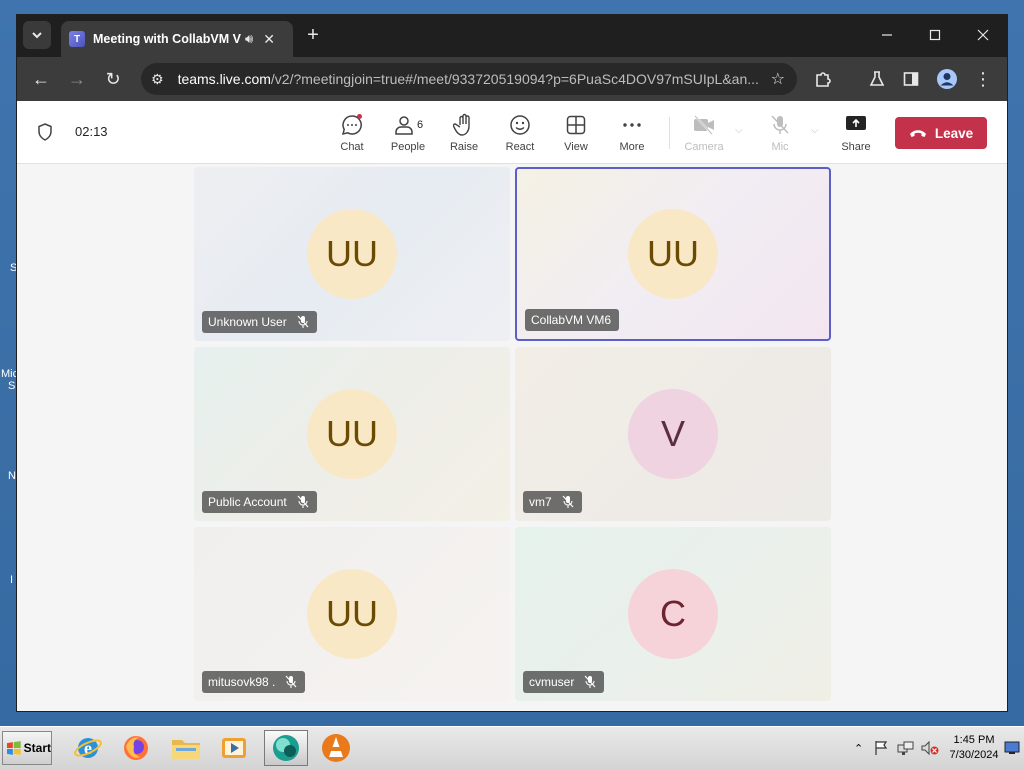 The width and height of the screenshot is (1024, 769). Describe the element at coordinates (351, 125) in the screenshot. I see `chat-icon` at that location.